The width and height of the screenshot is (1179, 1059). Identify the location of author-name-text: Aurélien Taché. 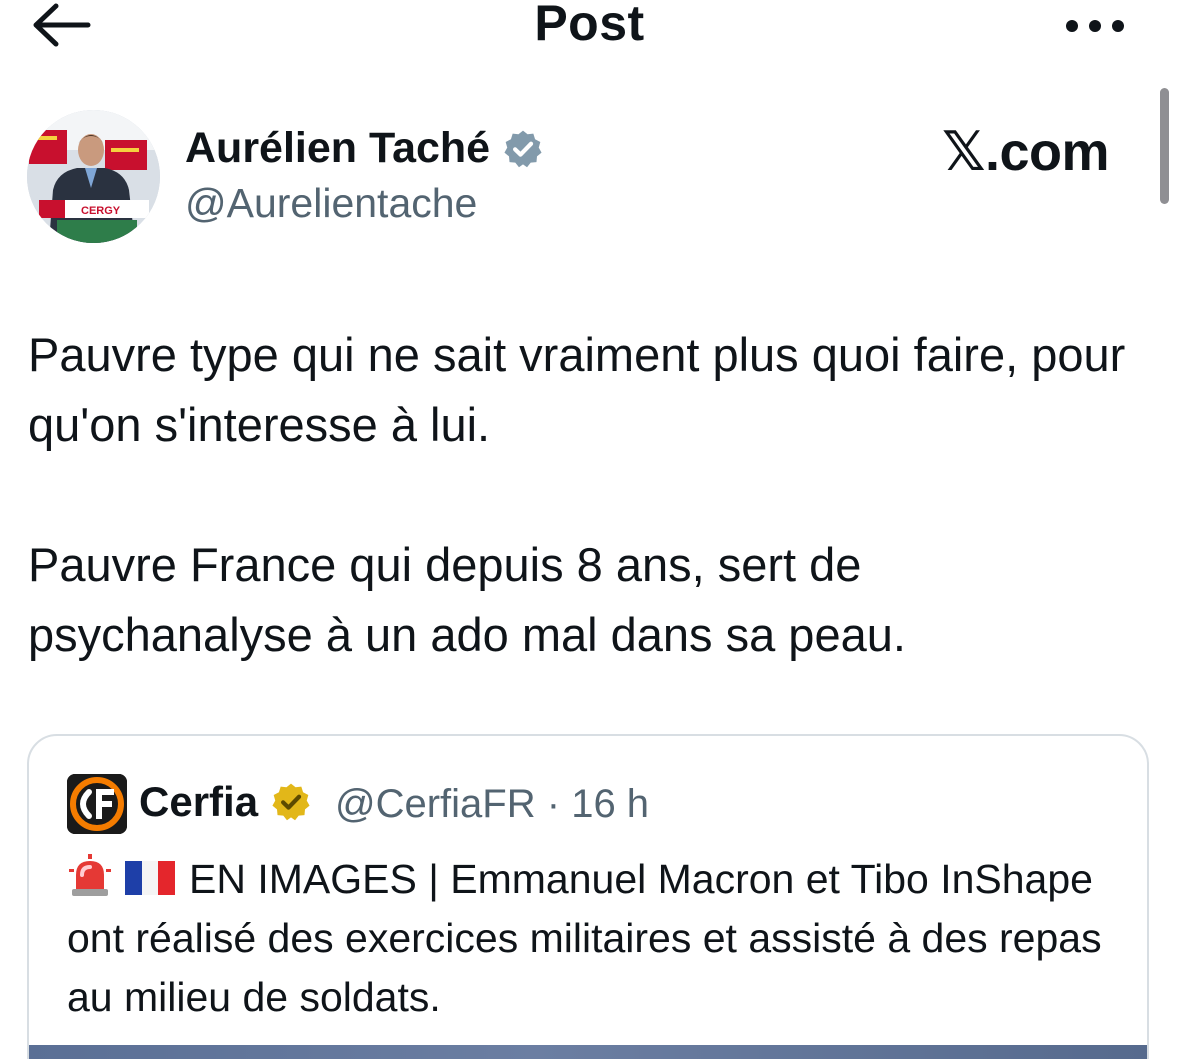
(338, 148).